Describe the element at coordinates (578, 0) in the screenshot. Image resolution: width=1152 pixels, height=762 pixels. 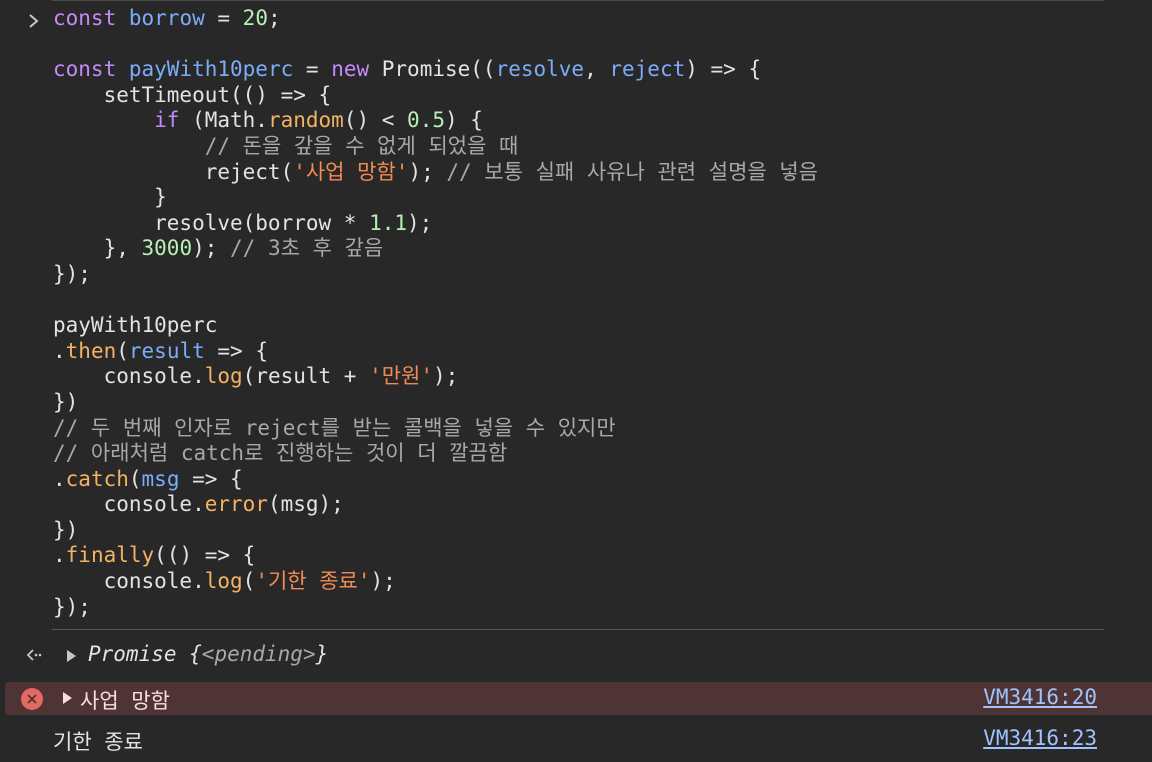
I see `top-divider` at that location.